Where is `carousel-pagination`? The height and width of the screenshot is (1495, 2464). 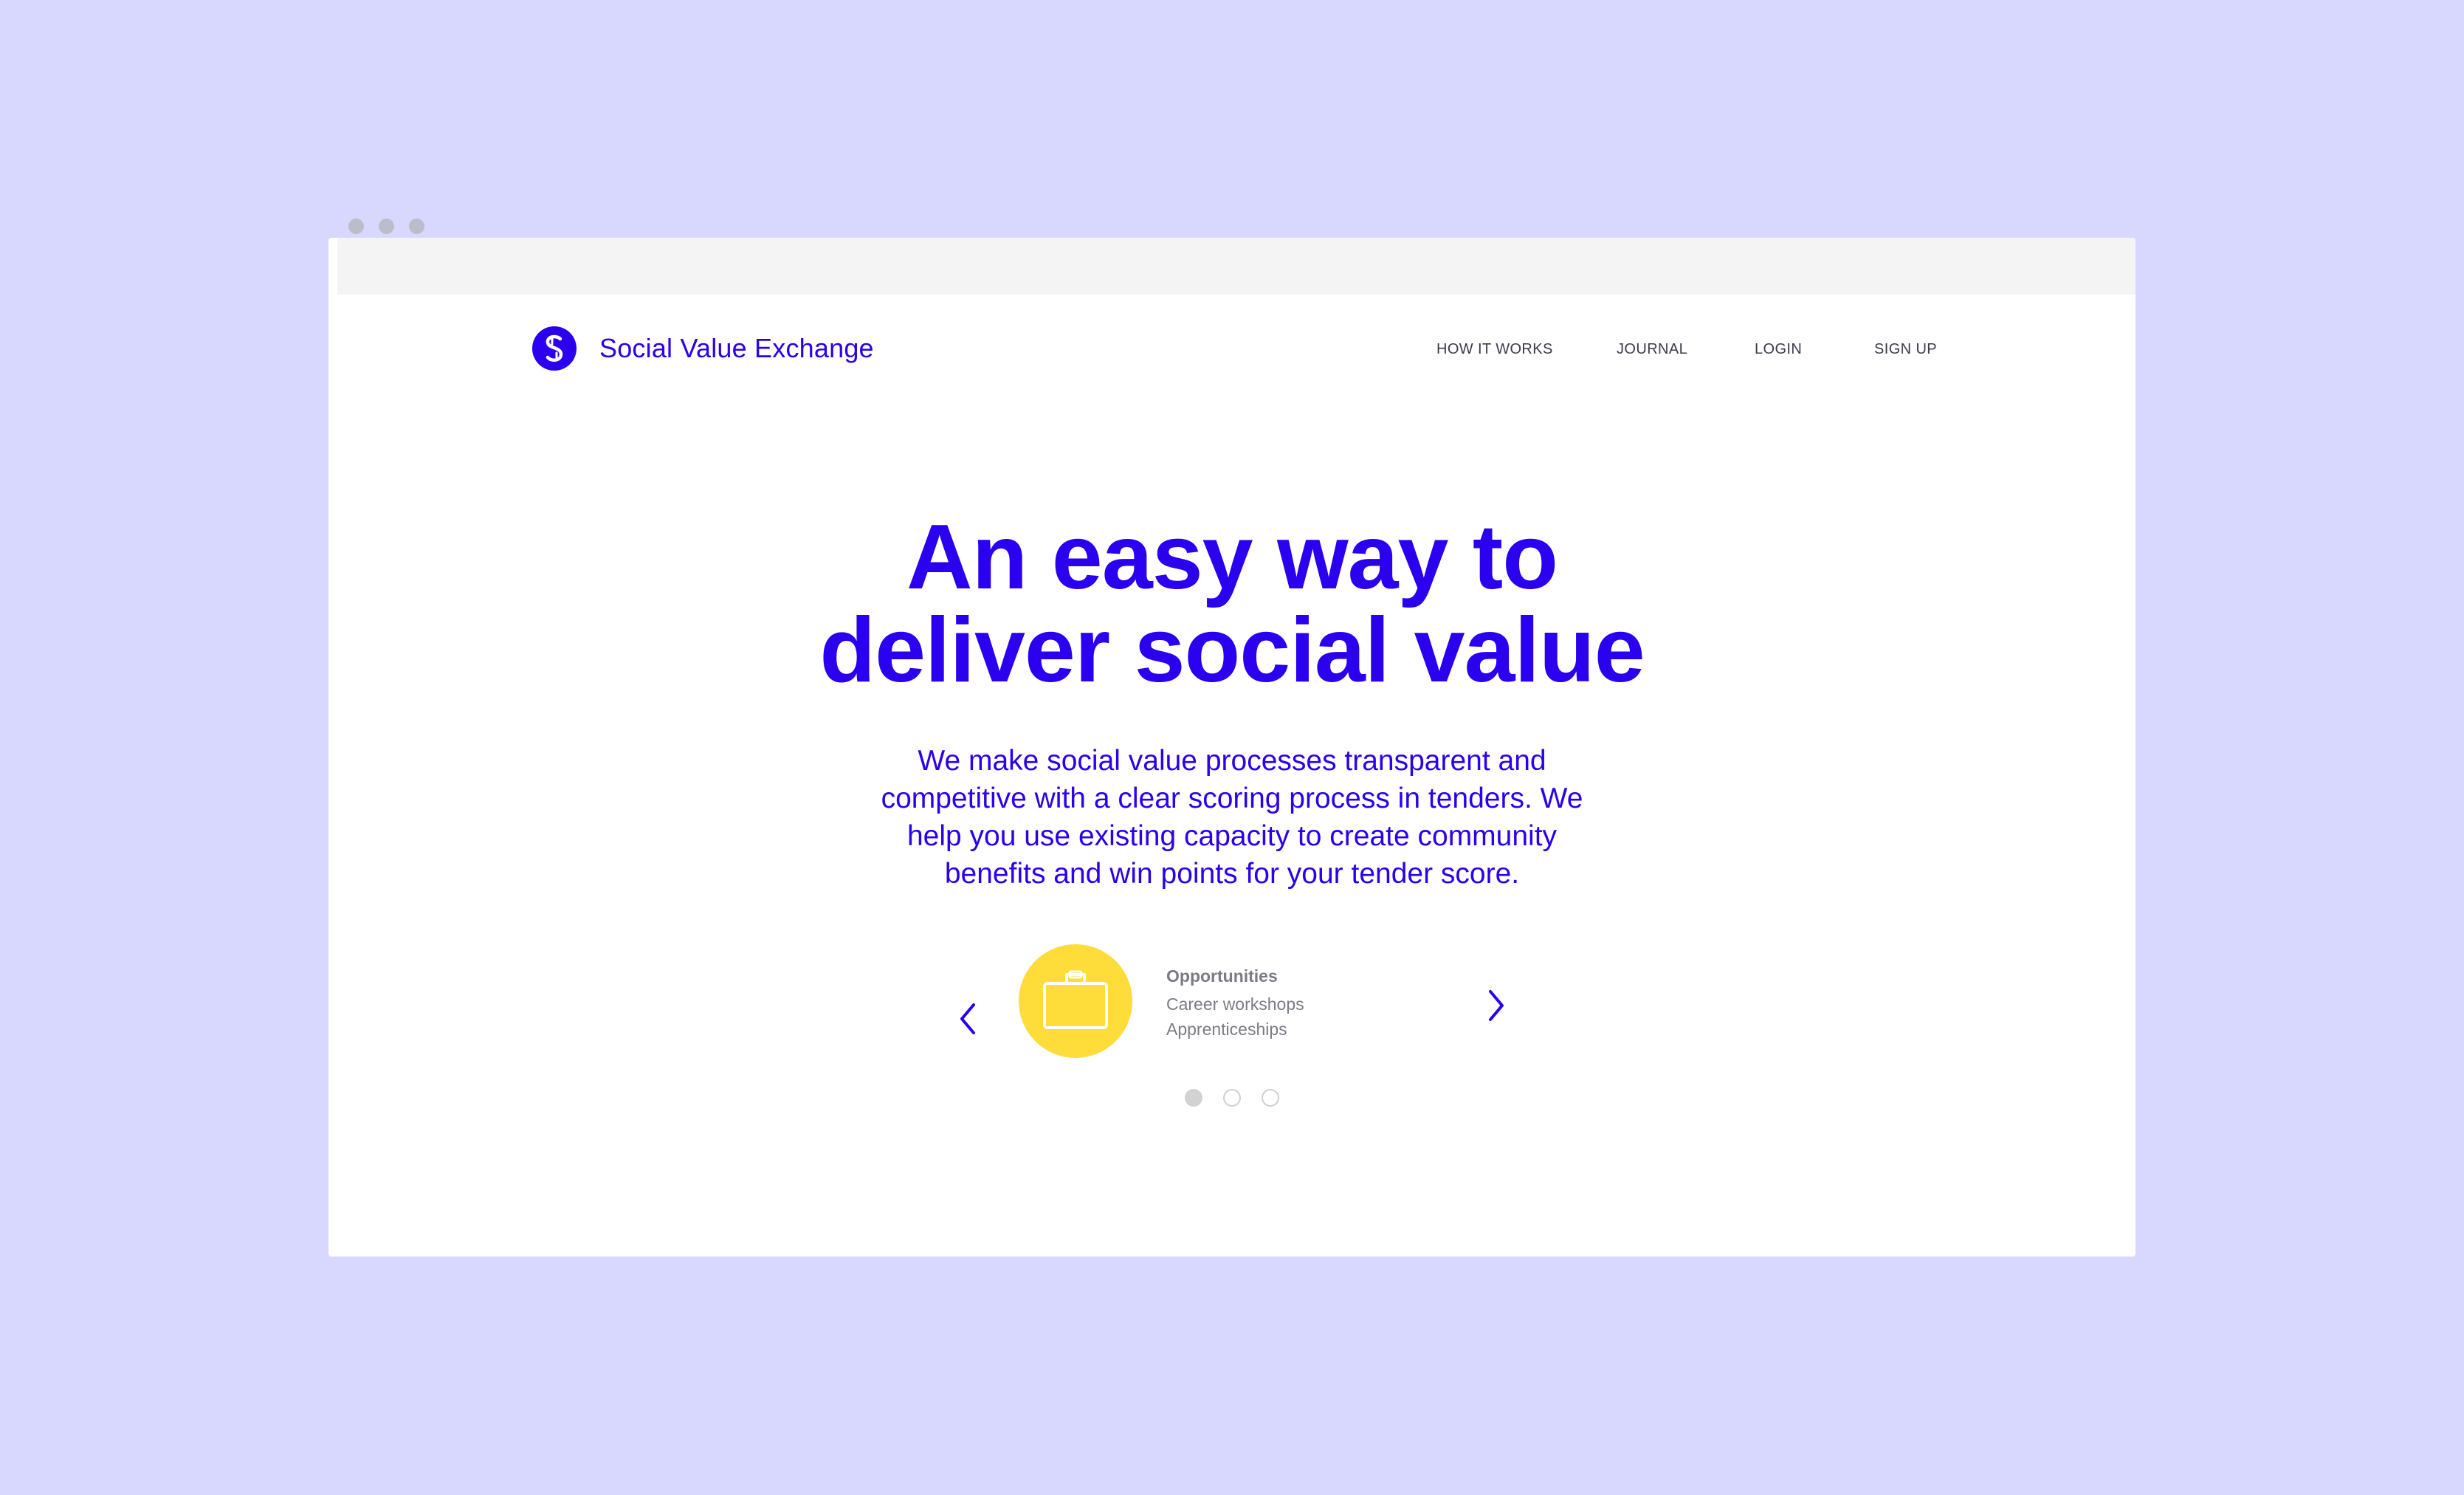
carousel-pagination is located at coordinates (1232, 1098).